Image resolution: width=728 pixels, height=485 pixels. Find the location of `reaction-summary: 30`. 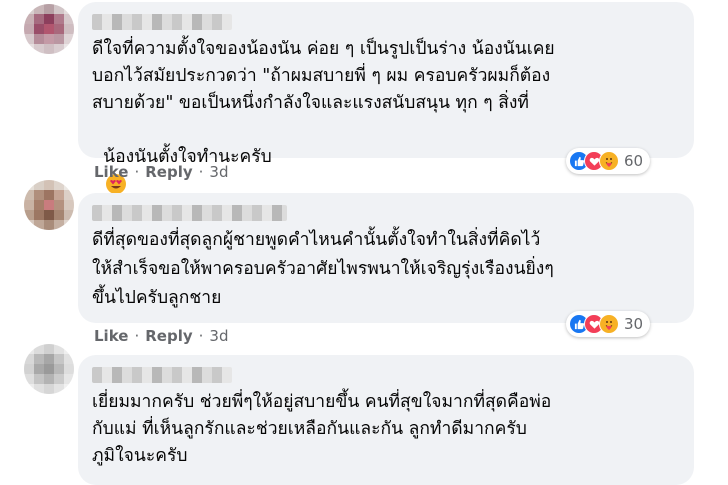

reaction-summary: 30 is located at coordinates (608, 324).